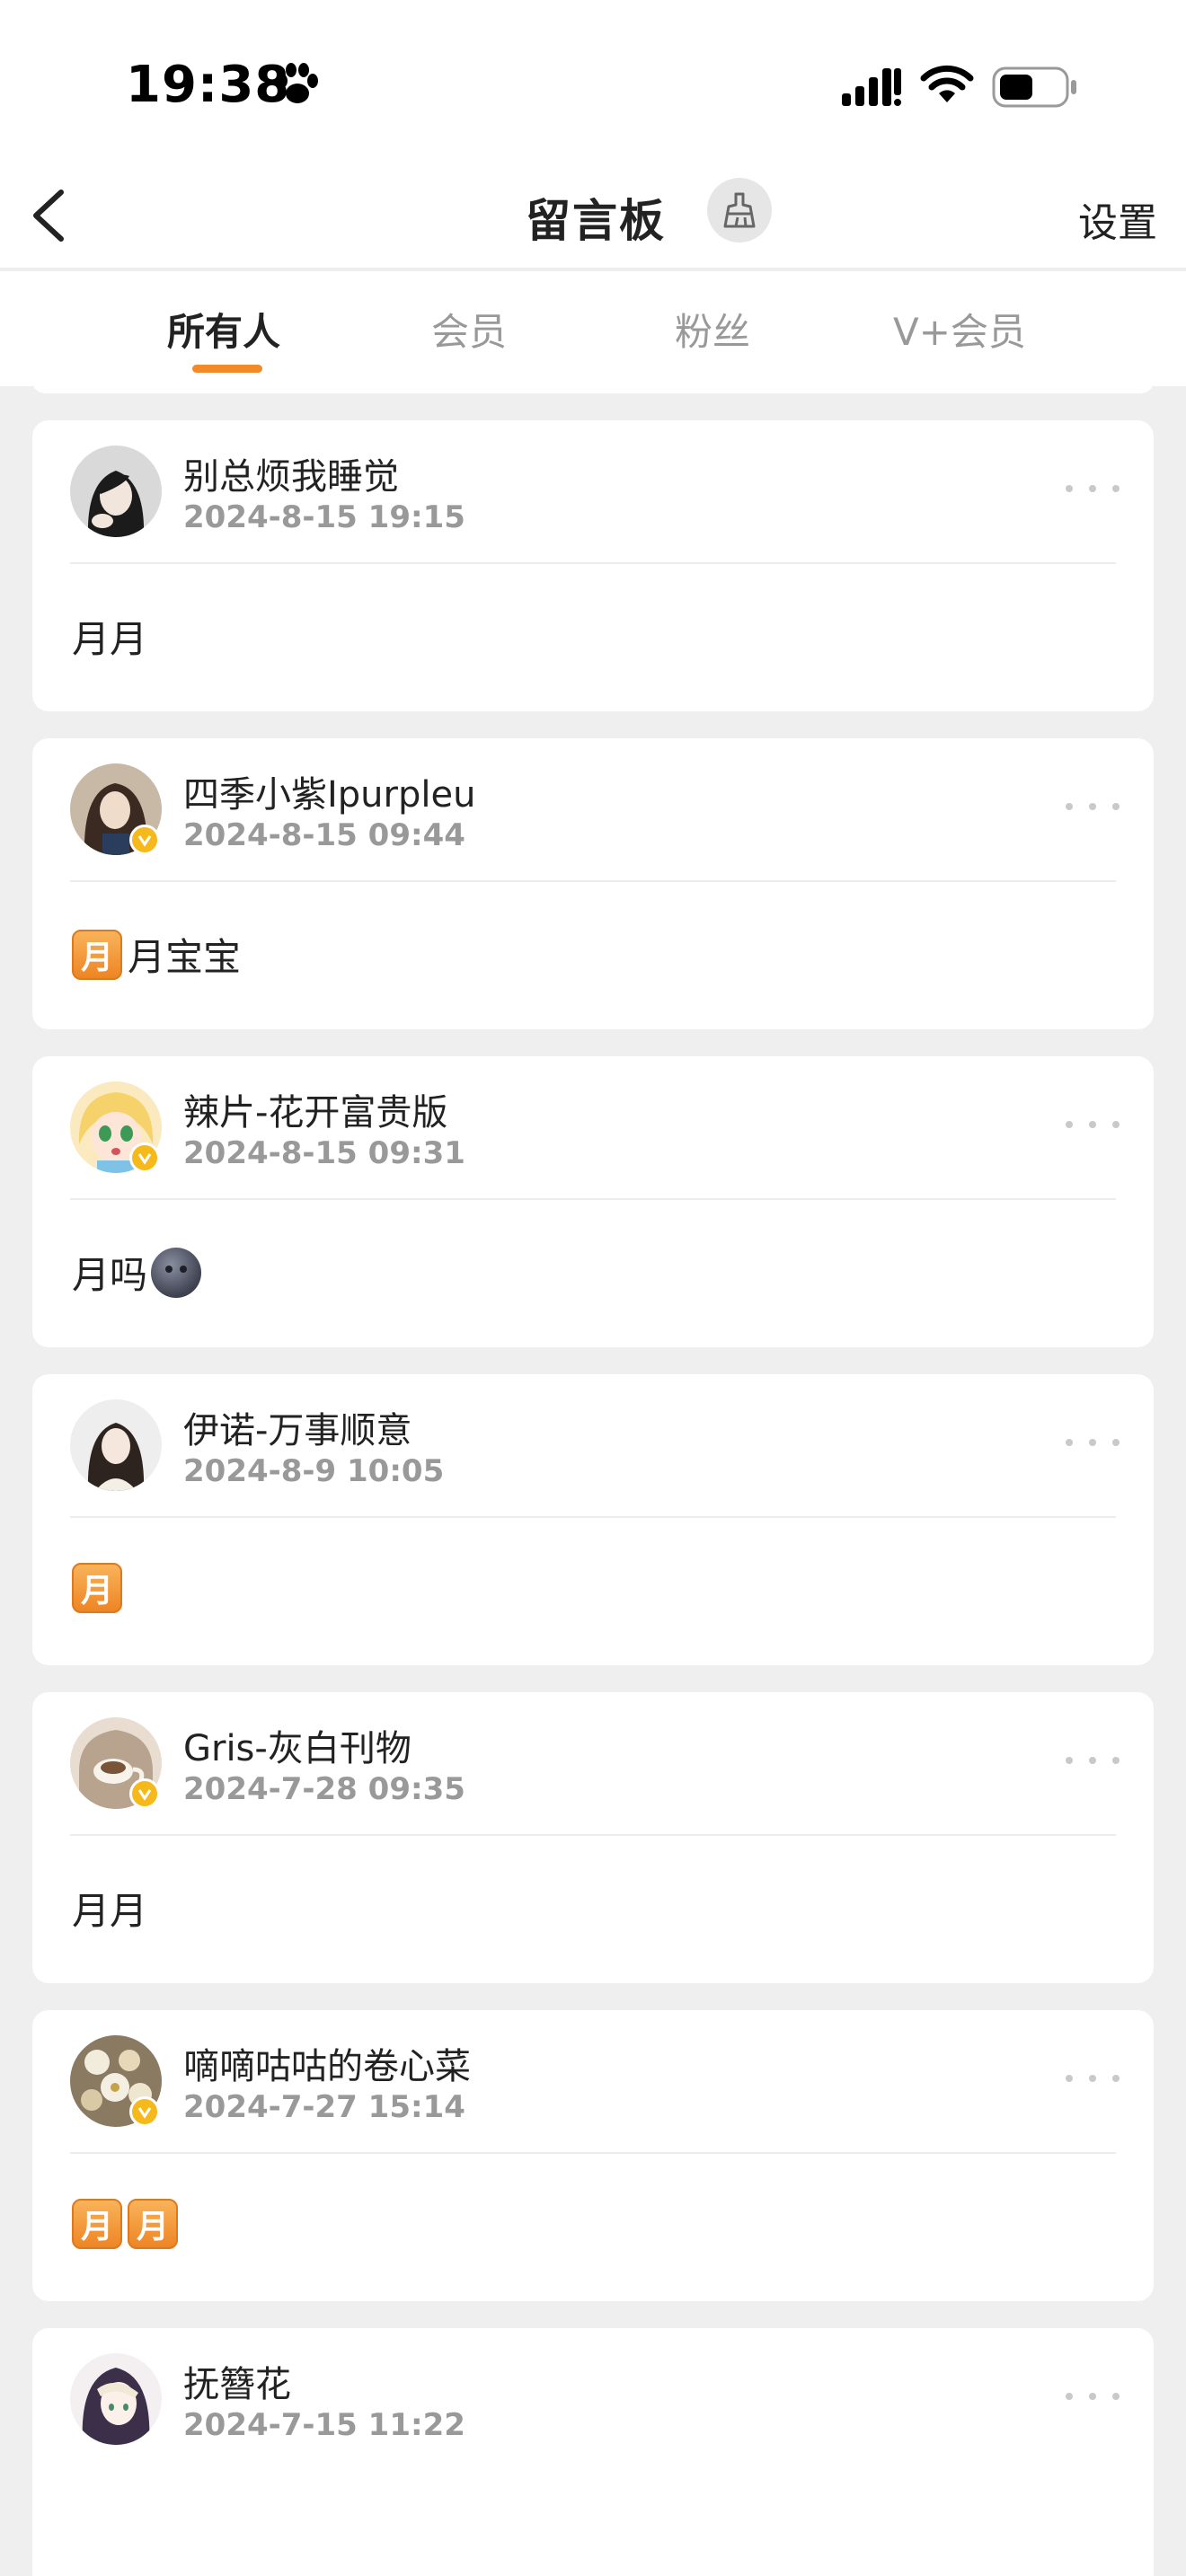  What do you see at coordinates (1117, 219) in the screenshot?
I see `settings-button: 设置` at bounding box center [1117, 219].